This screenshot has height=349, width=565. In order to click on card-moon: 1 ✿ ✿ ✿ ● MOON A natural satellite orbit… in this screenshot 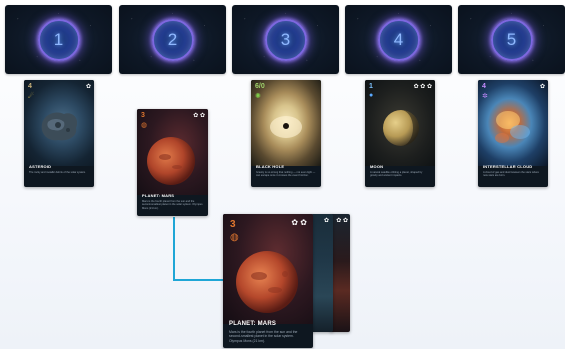, I will do `click(400, 133)`.